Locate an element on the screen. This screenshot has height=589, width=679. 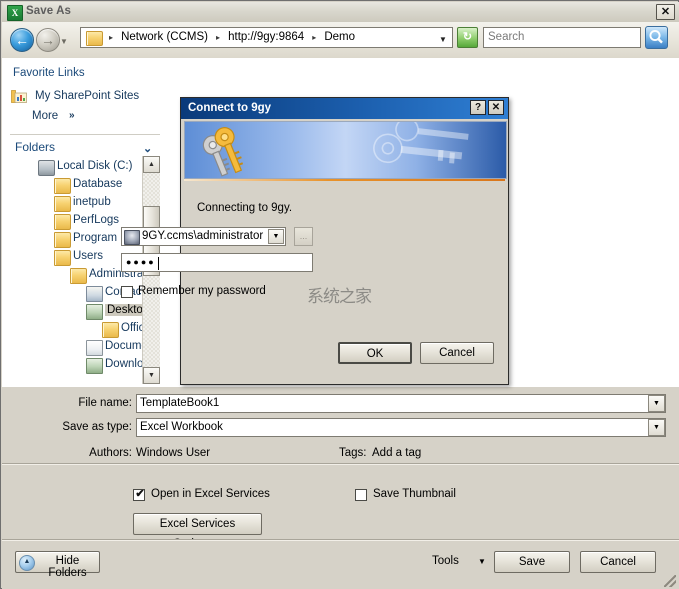
forward-button: → is located at coordinates (48, 40).